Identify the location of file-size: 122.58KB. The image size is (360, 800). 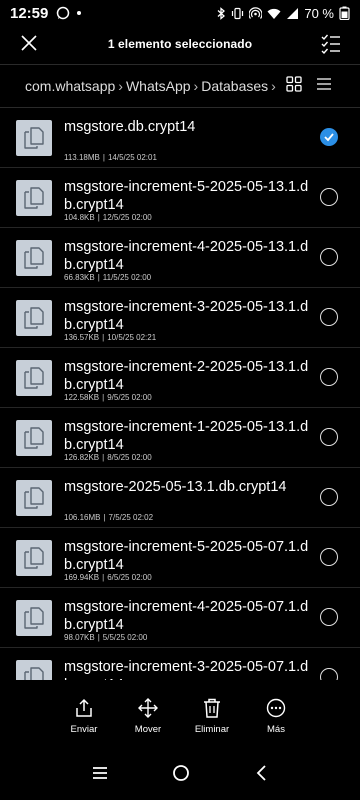
(82, 397).